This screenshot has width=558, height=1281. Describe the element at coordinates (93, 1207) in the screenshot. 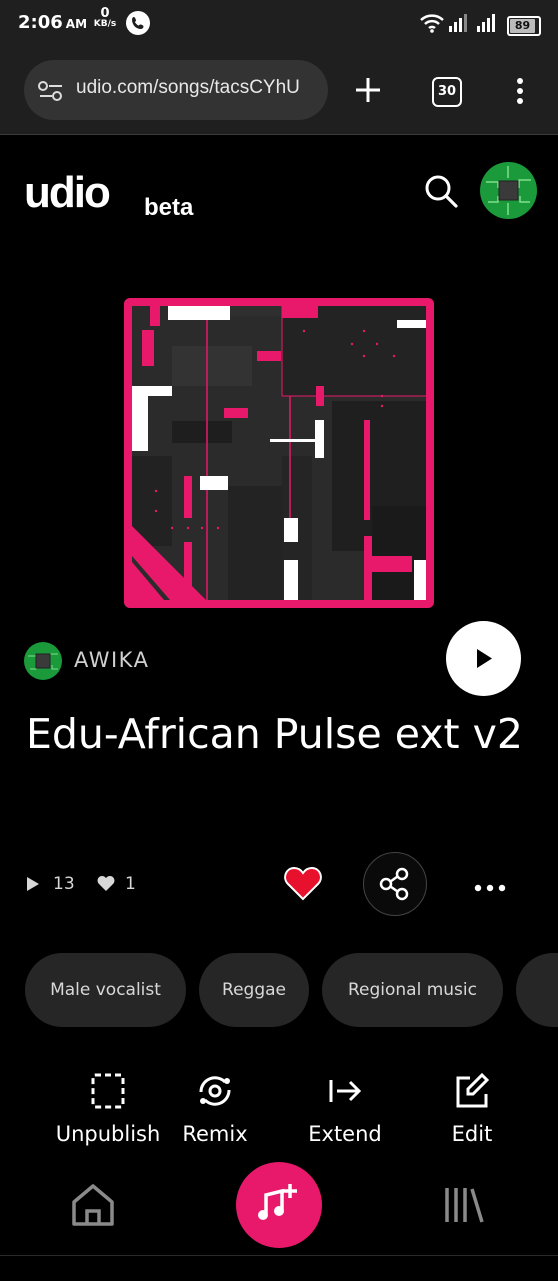

I see `home-icon` at that location.